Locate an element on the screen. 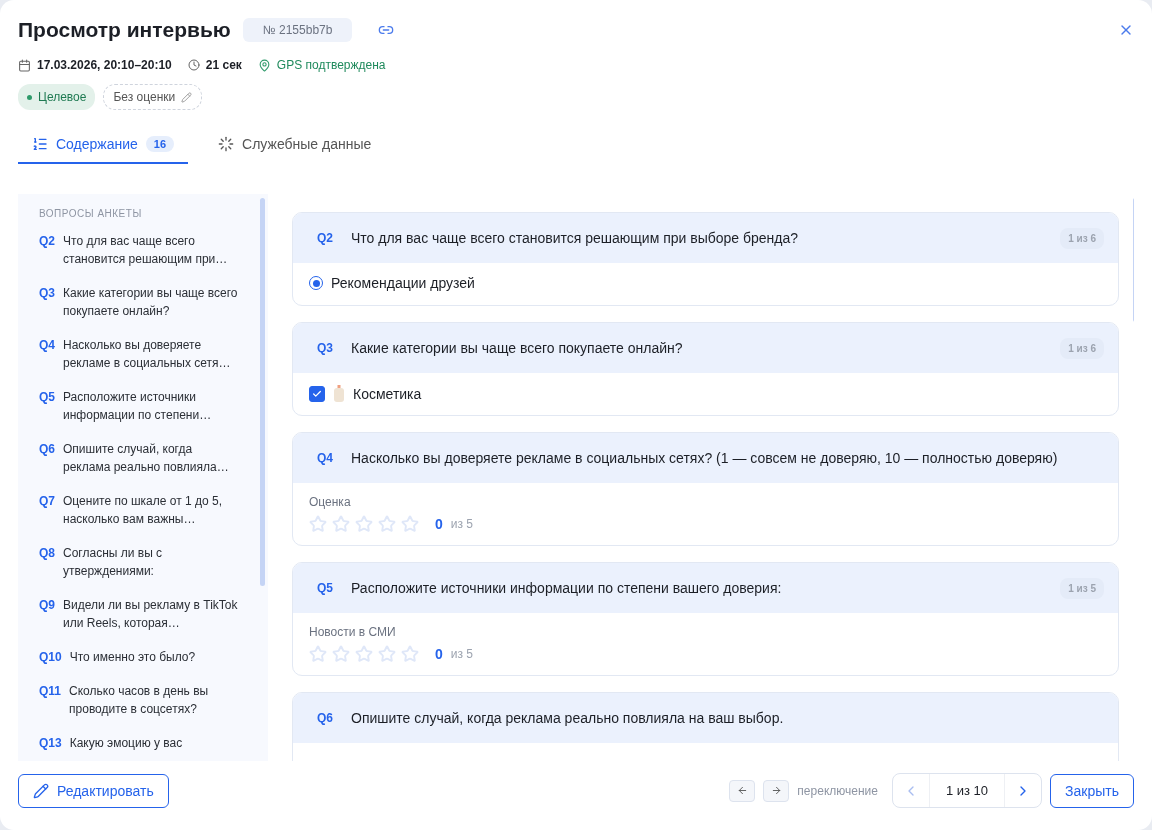  question-code: Q10 is located at coordinates (50, 657).